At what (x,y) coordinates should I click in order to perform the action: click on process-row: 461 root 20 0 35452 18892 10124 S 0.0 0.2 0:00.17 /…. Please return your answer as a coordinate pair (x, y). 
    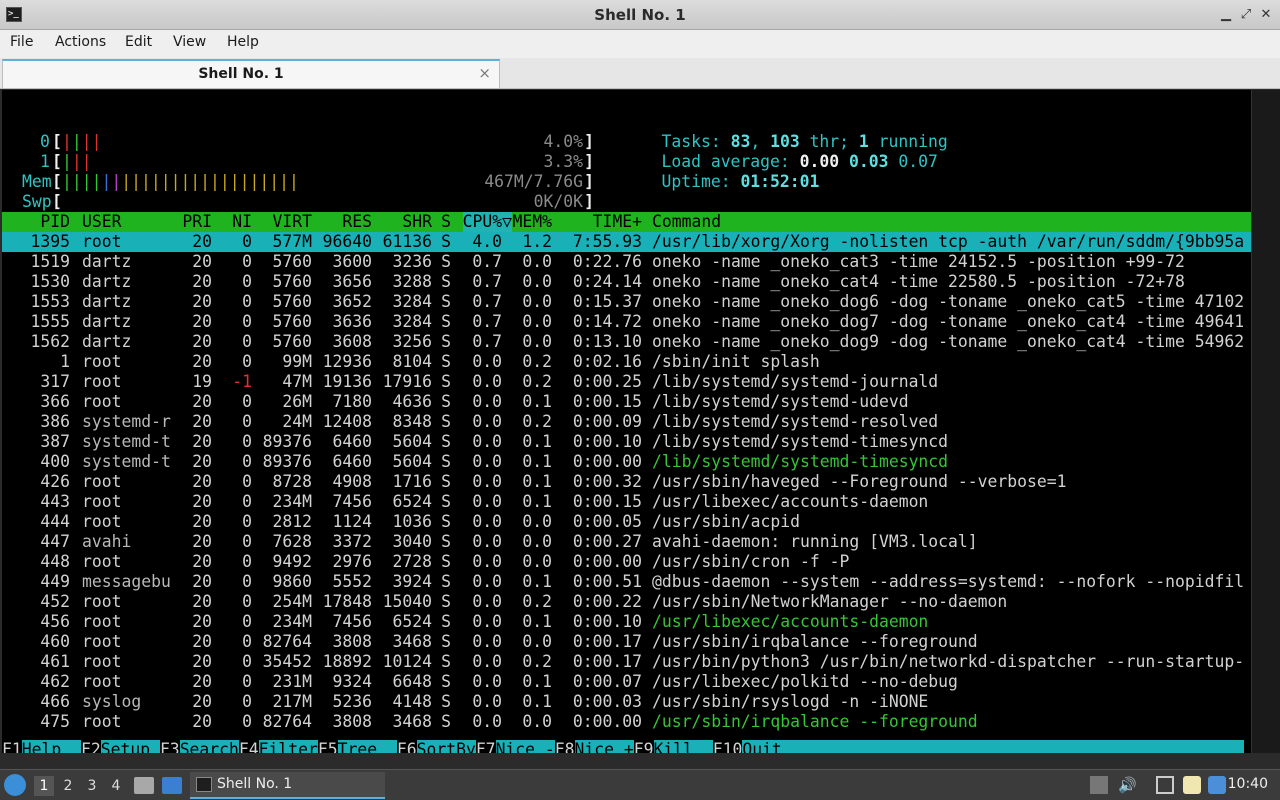
    Looking at the image, I should click on (626, 662).